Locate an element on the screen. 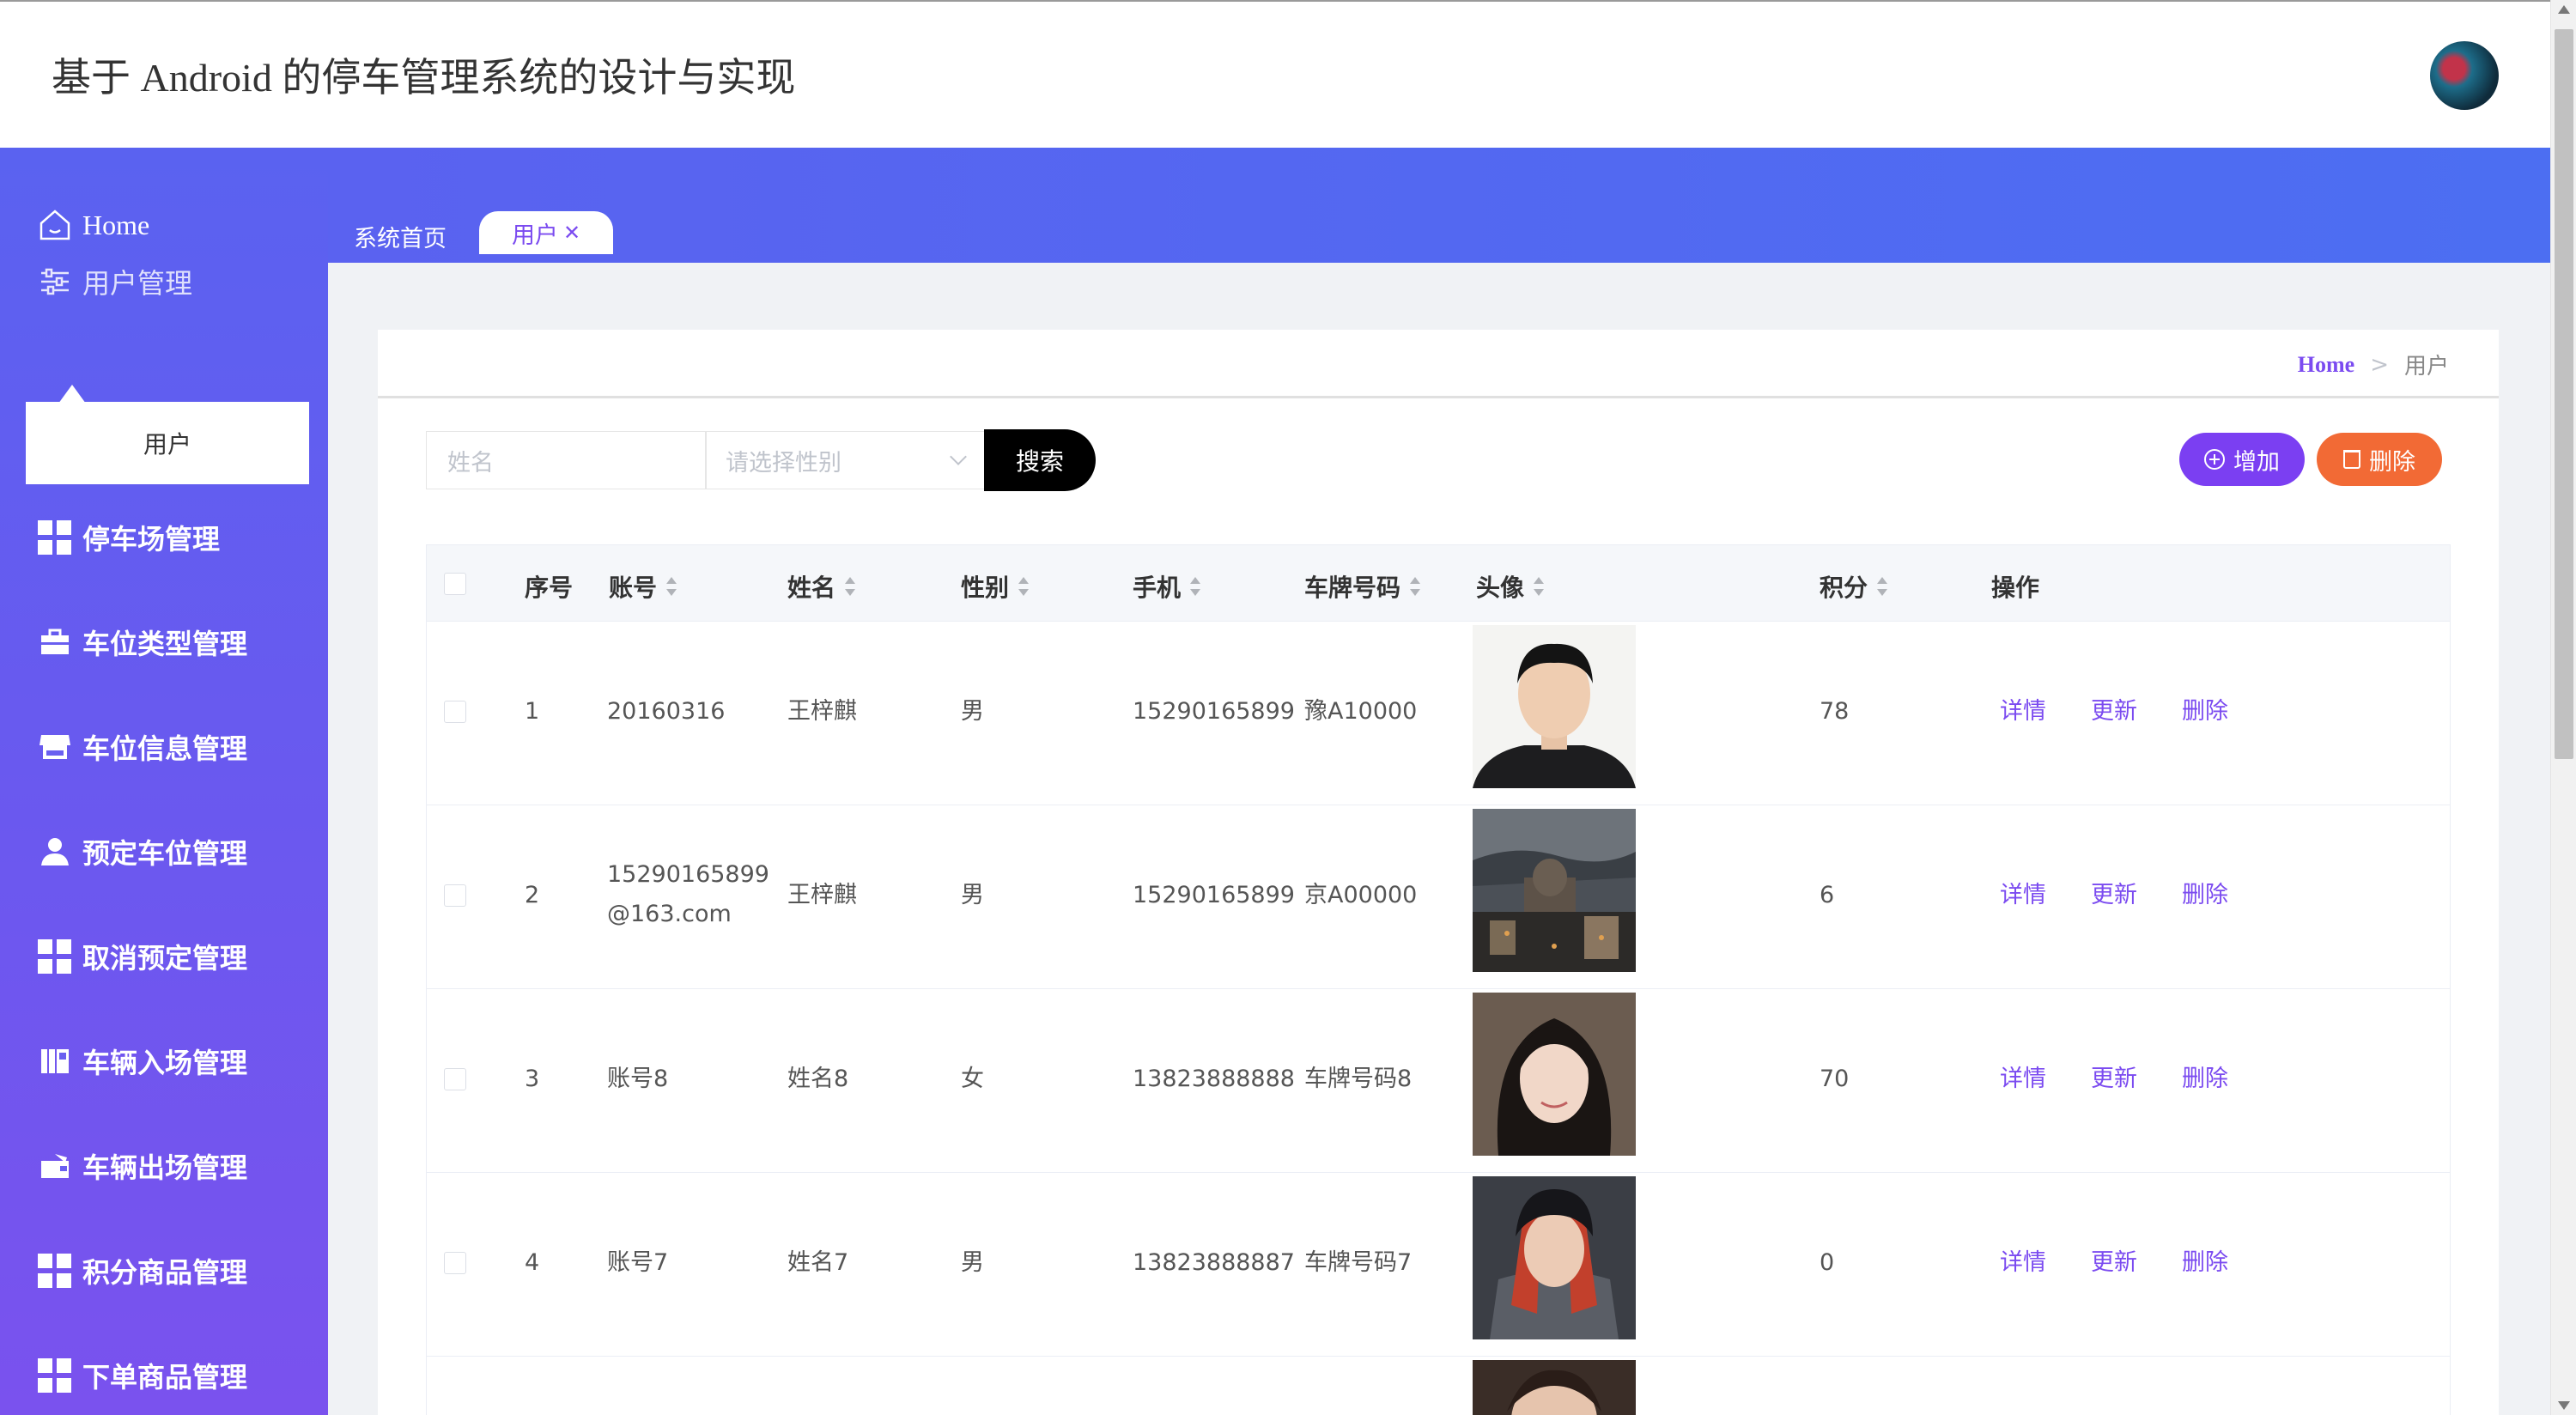 The image size is (2576, 1415). sidebar-item-reservation: 预定车位管理 is located at coordinates (143, 852).